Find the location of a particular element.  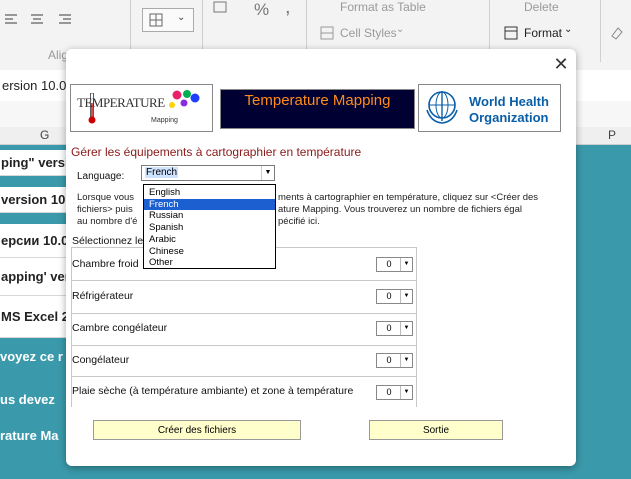

sheet-cell: apping' ver is located at coordinates (35, 277).